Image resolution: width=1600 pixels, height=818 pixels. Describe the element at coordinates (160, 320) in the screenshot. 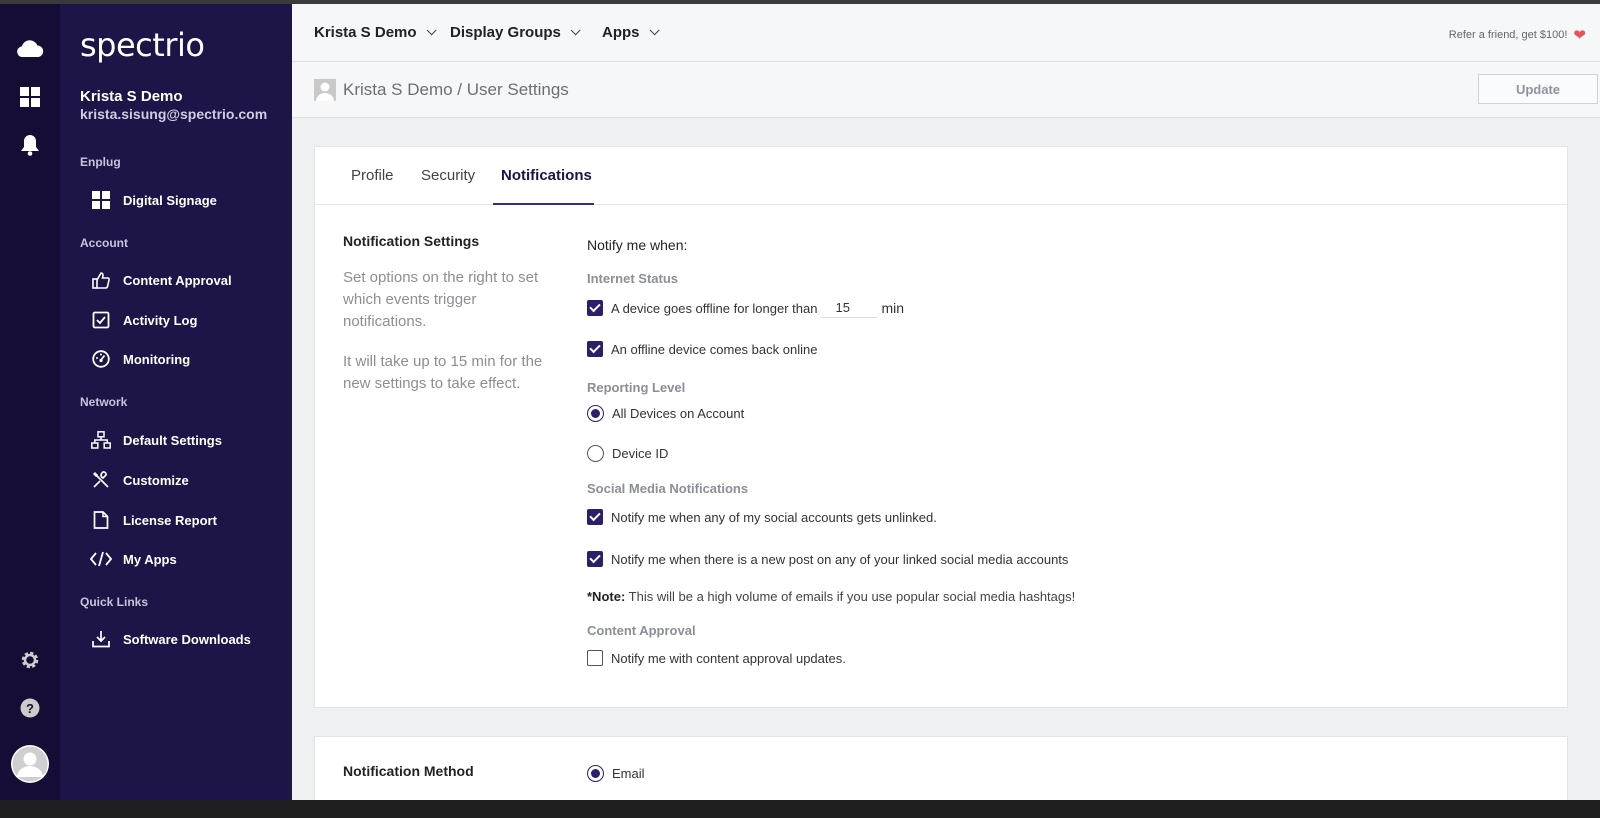

I see `sidebar-item-label: Activity Log` at that location.